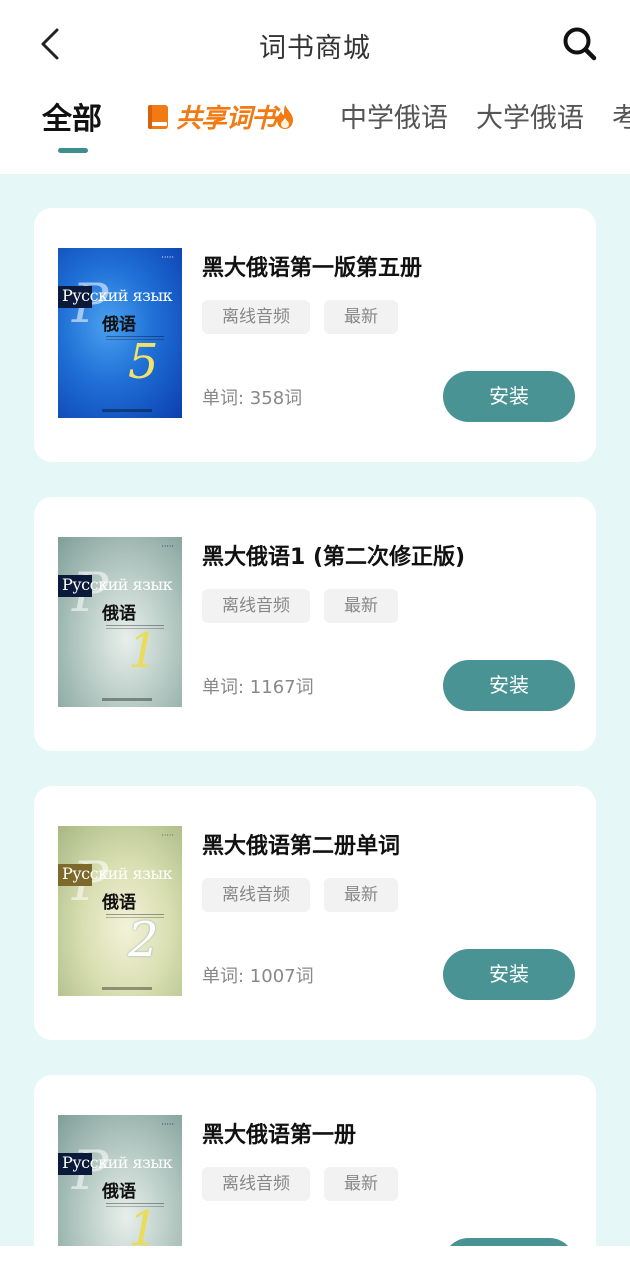 This screenshot has height=1280, width=630. I want to click on book-icon, so click(158, 116).